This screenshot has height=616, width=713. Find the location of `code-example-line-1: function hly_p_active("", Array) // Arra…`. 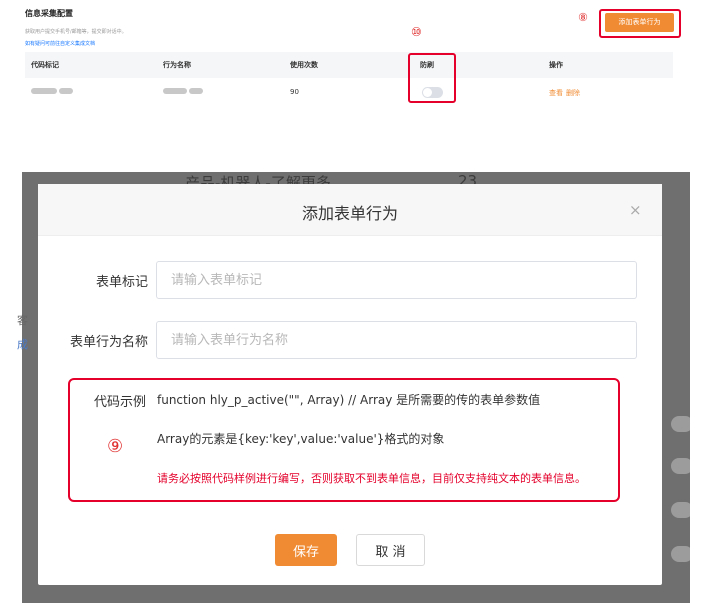

code-example-line-1: function hly_p_active("", Array) // Arra… is located at coordinates (349, 400).